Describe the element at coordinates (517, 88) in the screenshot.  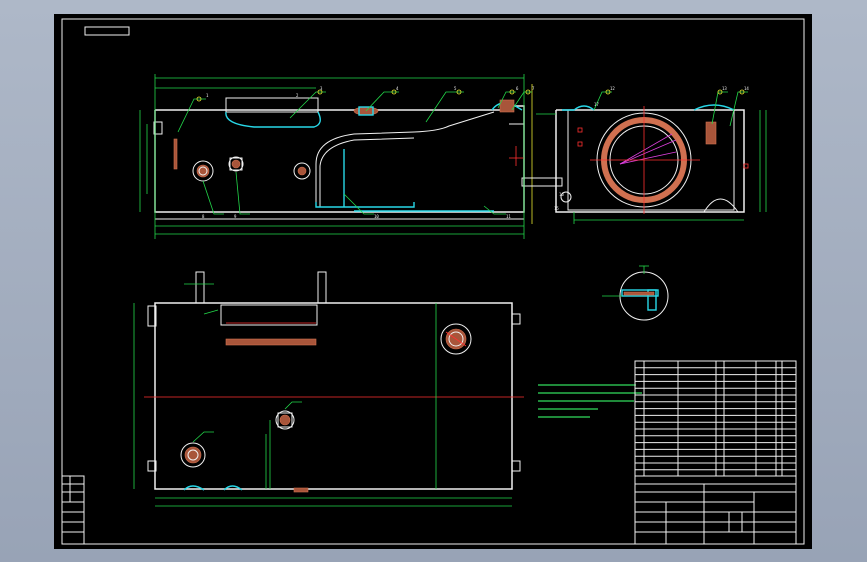
I see `balloon-number: 6` at that location.